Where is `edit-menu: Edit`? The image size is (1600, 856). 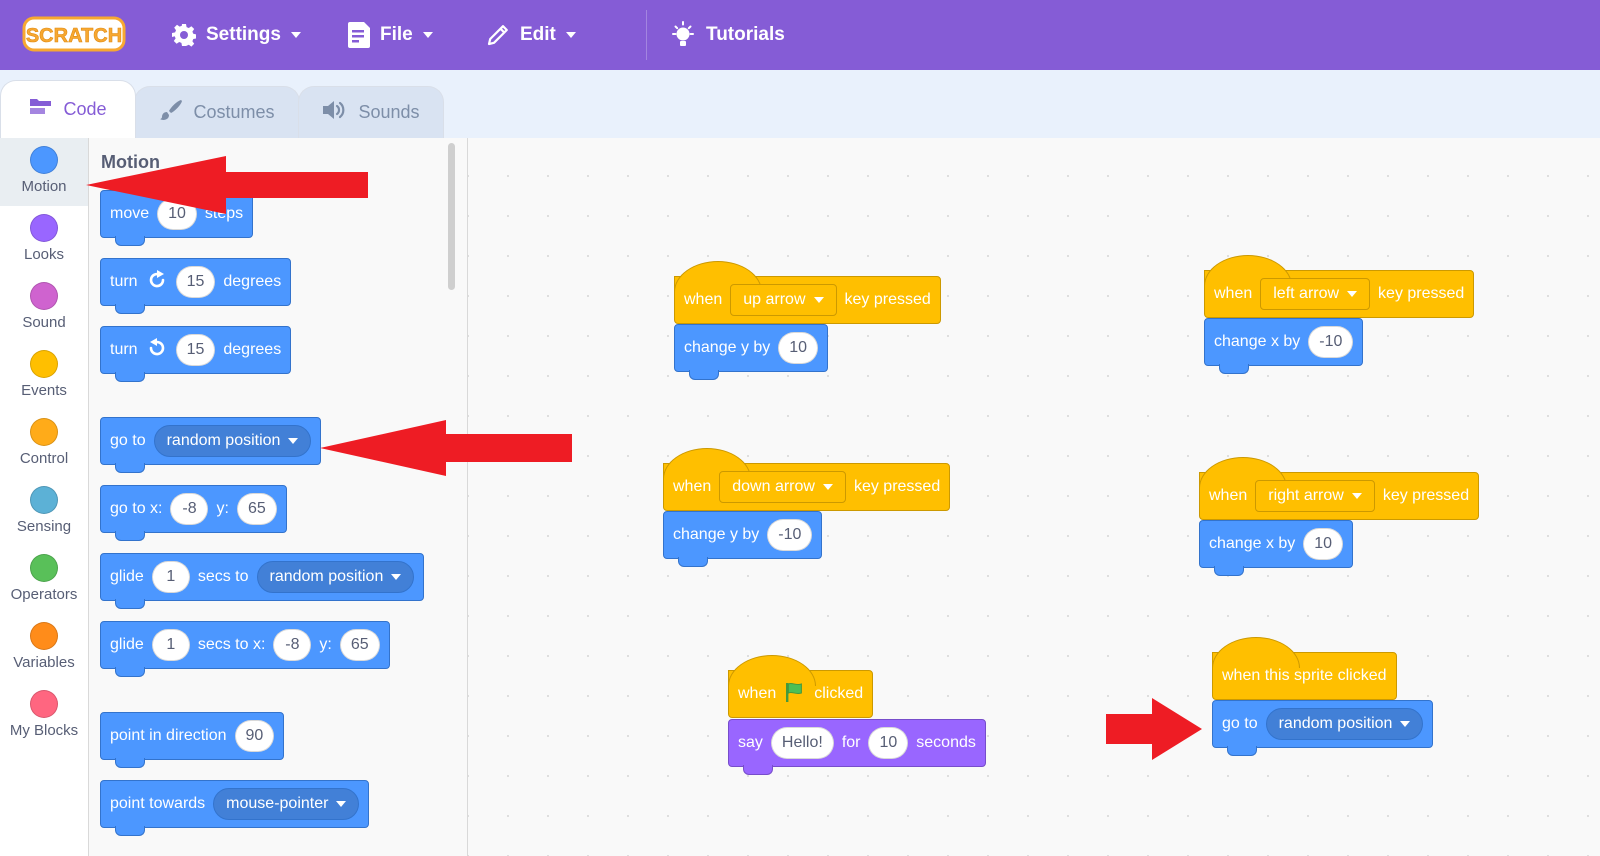
edit-menu: Edit is located at coordinates (531, 35).